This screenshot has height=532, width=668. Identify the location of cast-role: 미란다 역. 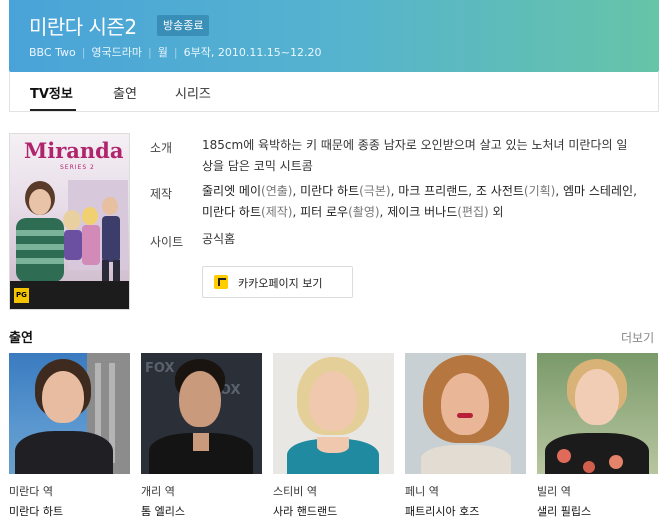
(31, 491).